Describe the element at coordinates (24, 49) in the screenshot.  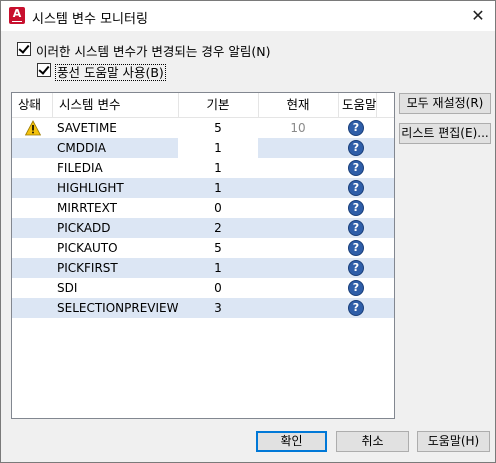
I see `notify-checkbox` at that location.